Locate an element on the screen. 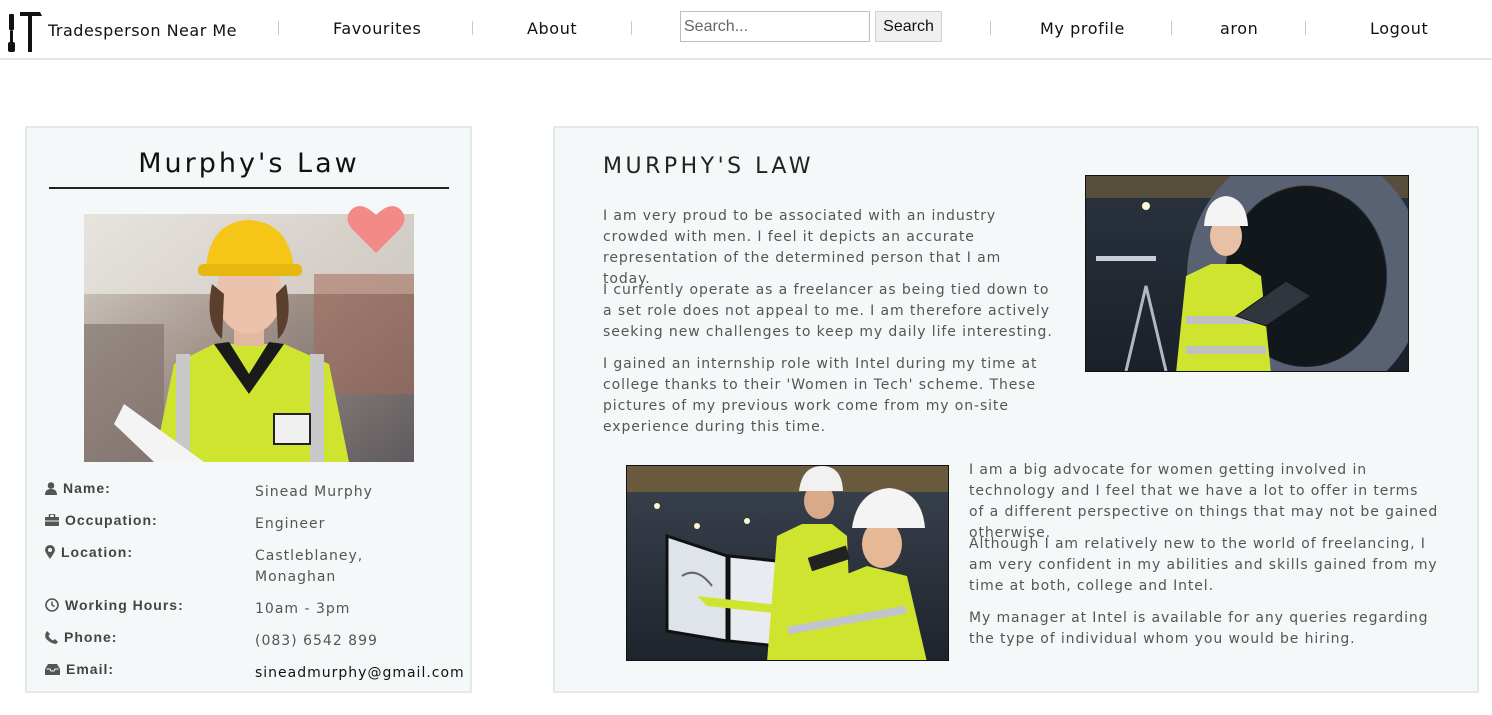  phone-value: (083) 6542 899 is located at coordinates (316, 641).